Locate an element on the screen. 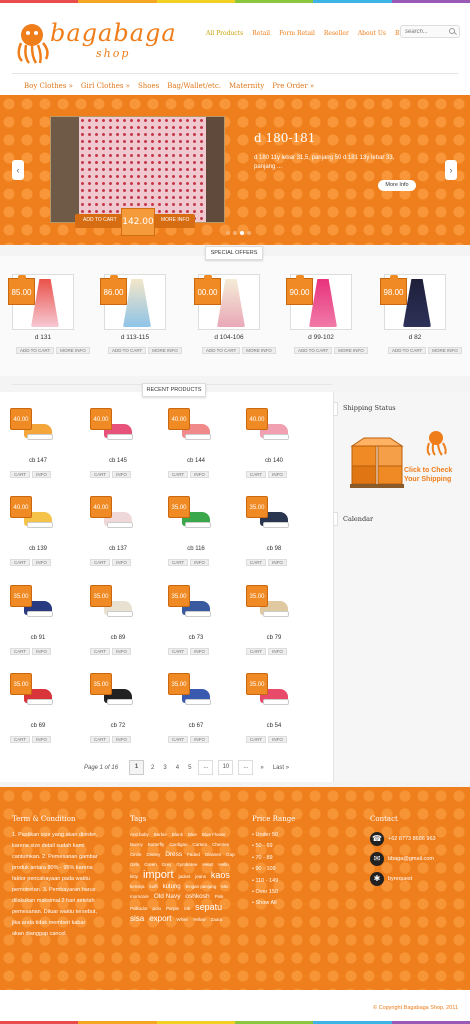 The image size is (470, 1024). page-link: 2 is located at coordinates (152, 768).